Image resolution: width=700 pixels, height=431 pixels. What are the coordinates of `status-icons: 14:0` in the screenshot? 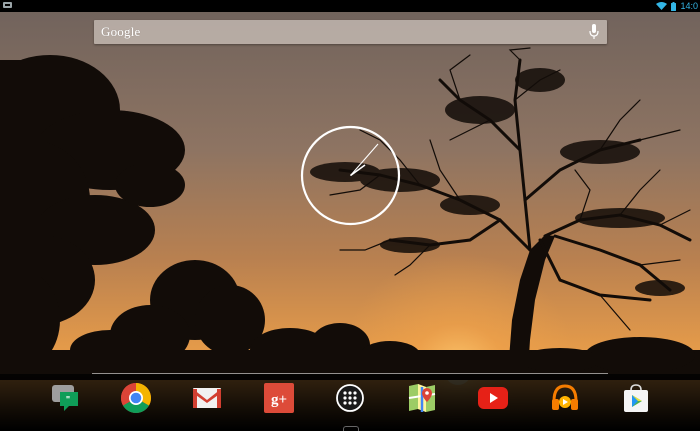 It's located at (677, 6).